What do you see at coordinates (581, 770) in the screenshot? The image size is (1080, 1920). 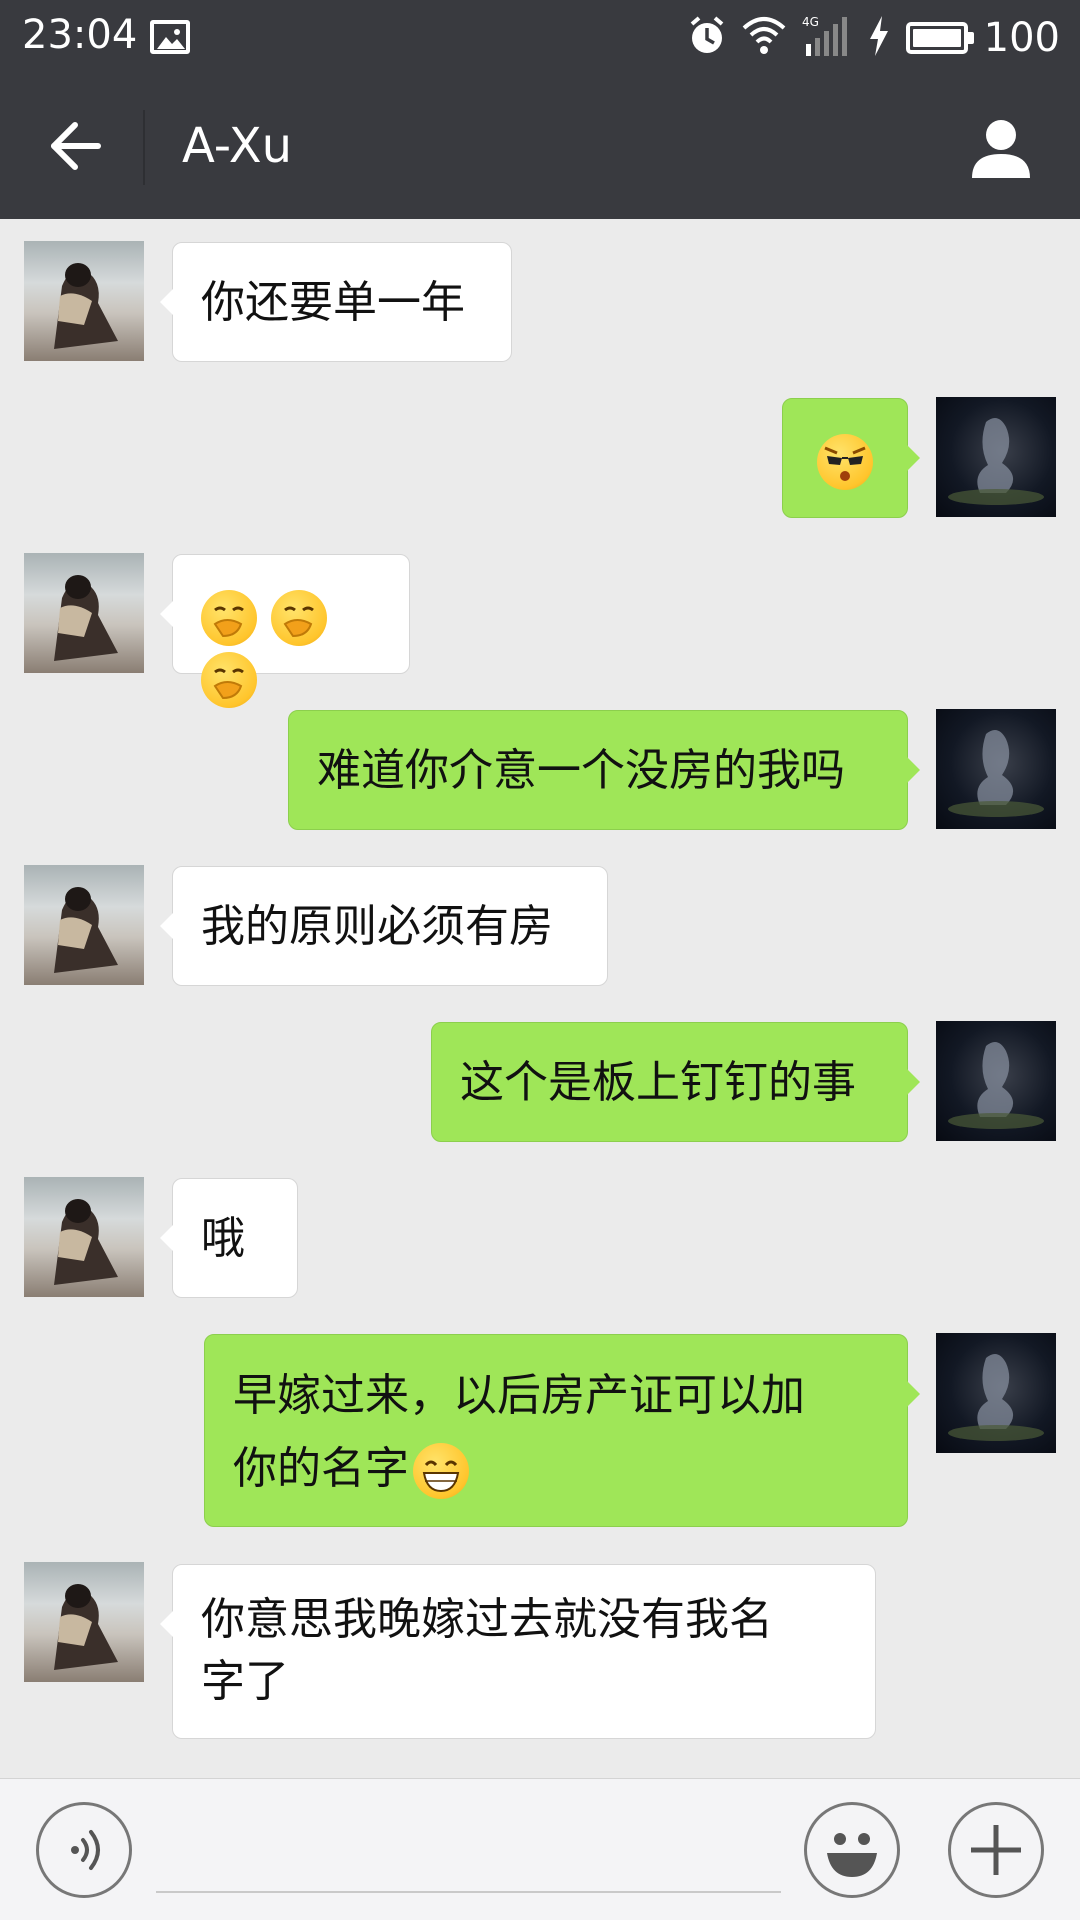 I see `message-text: 难道你介意一个没房的我吗` at bounding box center [581, 770].